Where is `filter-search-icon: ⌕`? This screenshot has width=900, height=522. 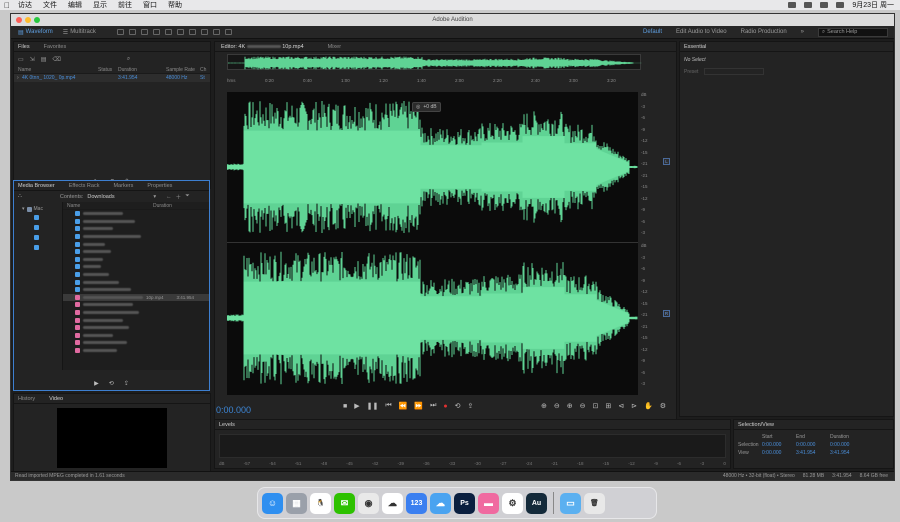 filter-search-icon: ⌕ is located at coordinates (128, 59).